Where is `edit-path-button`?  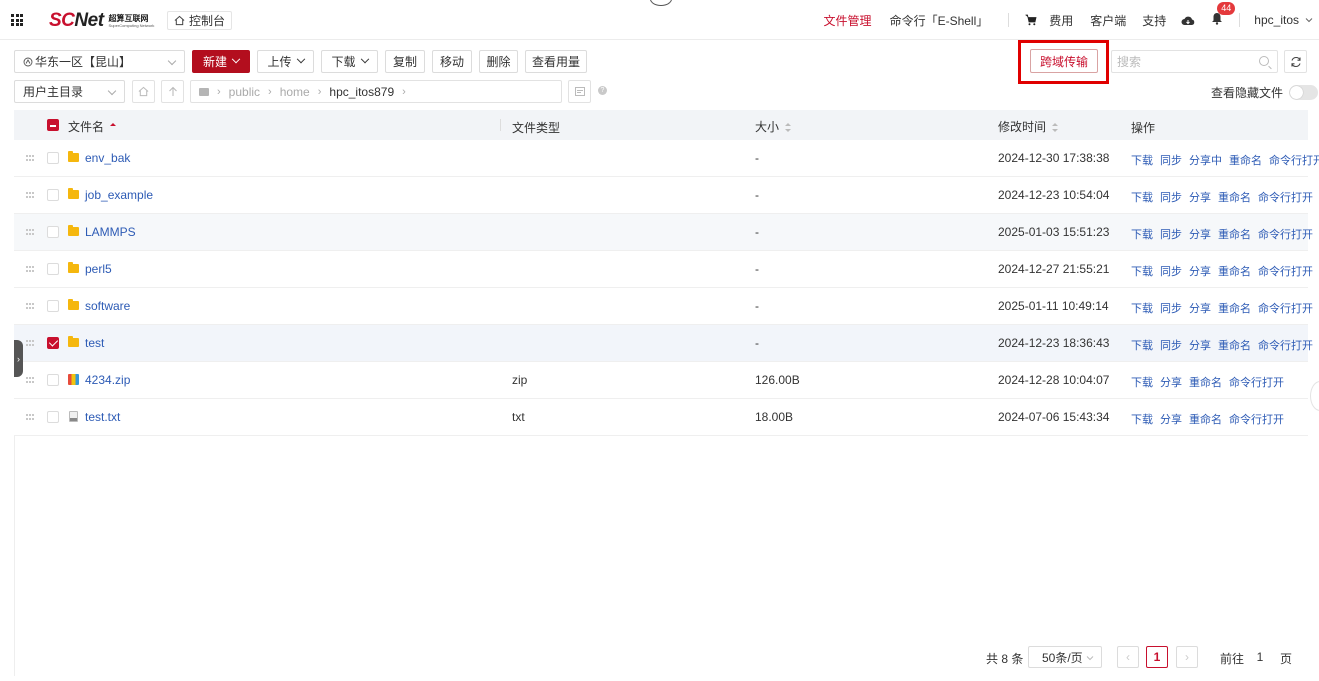
edit-path-button is located at coordinates (579, 91).